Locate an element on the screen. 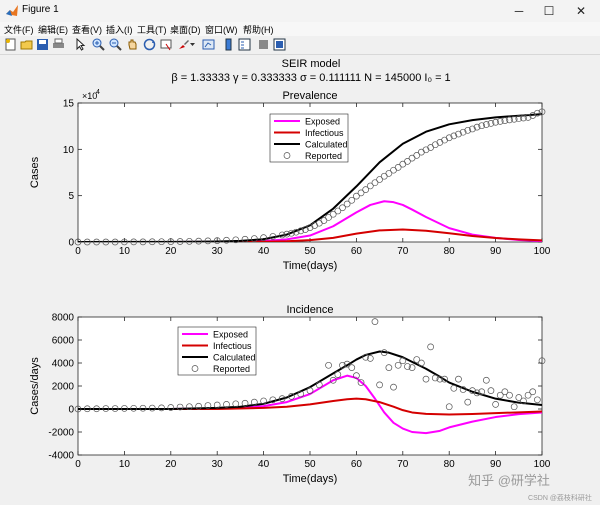  menu-file: 文件(F) is located at coordinates (19, 29).